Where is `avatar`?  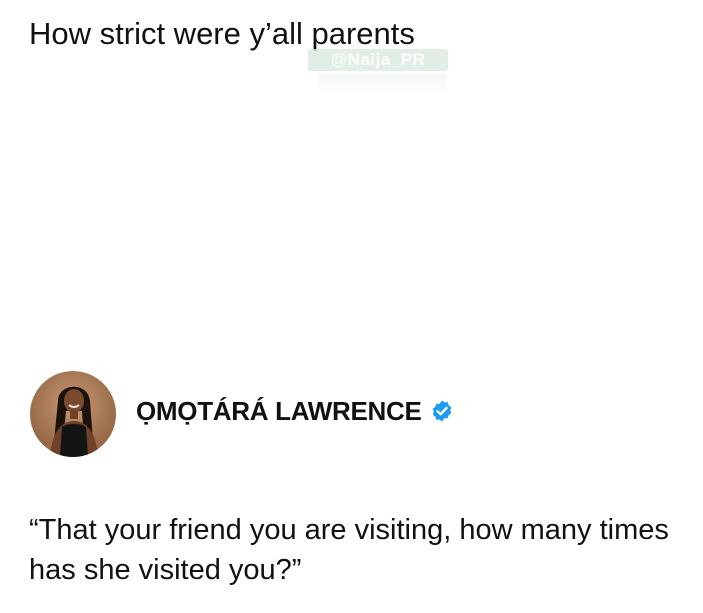 avatar is located at coordinates (73, 414).